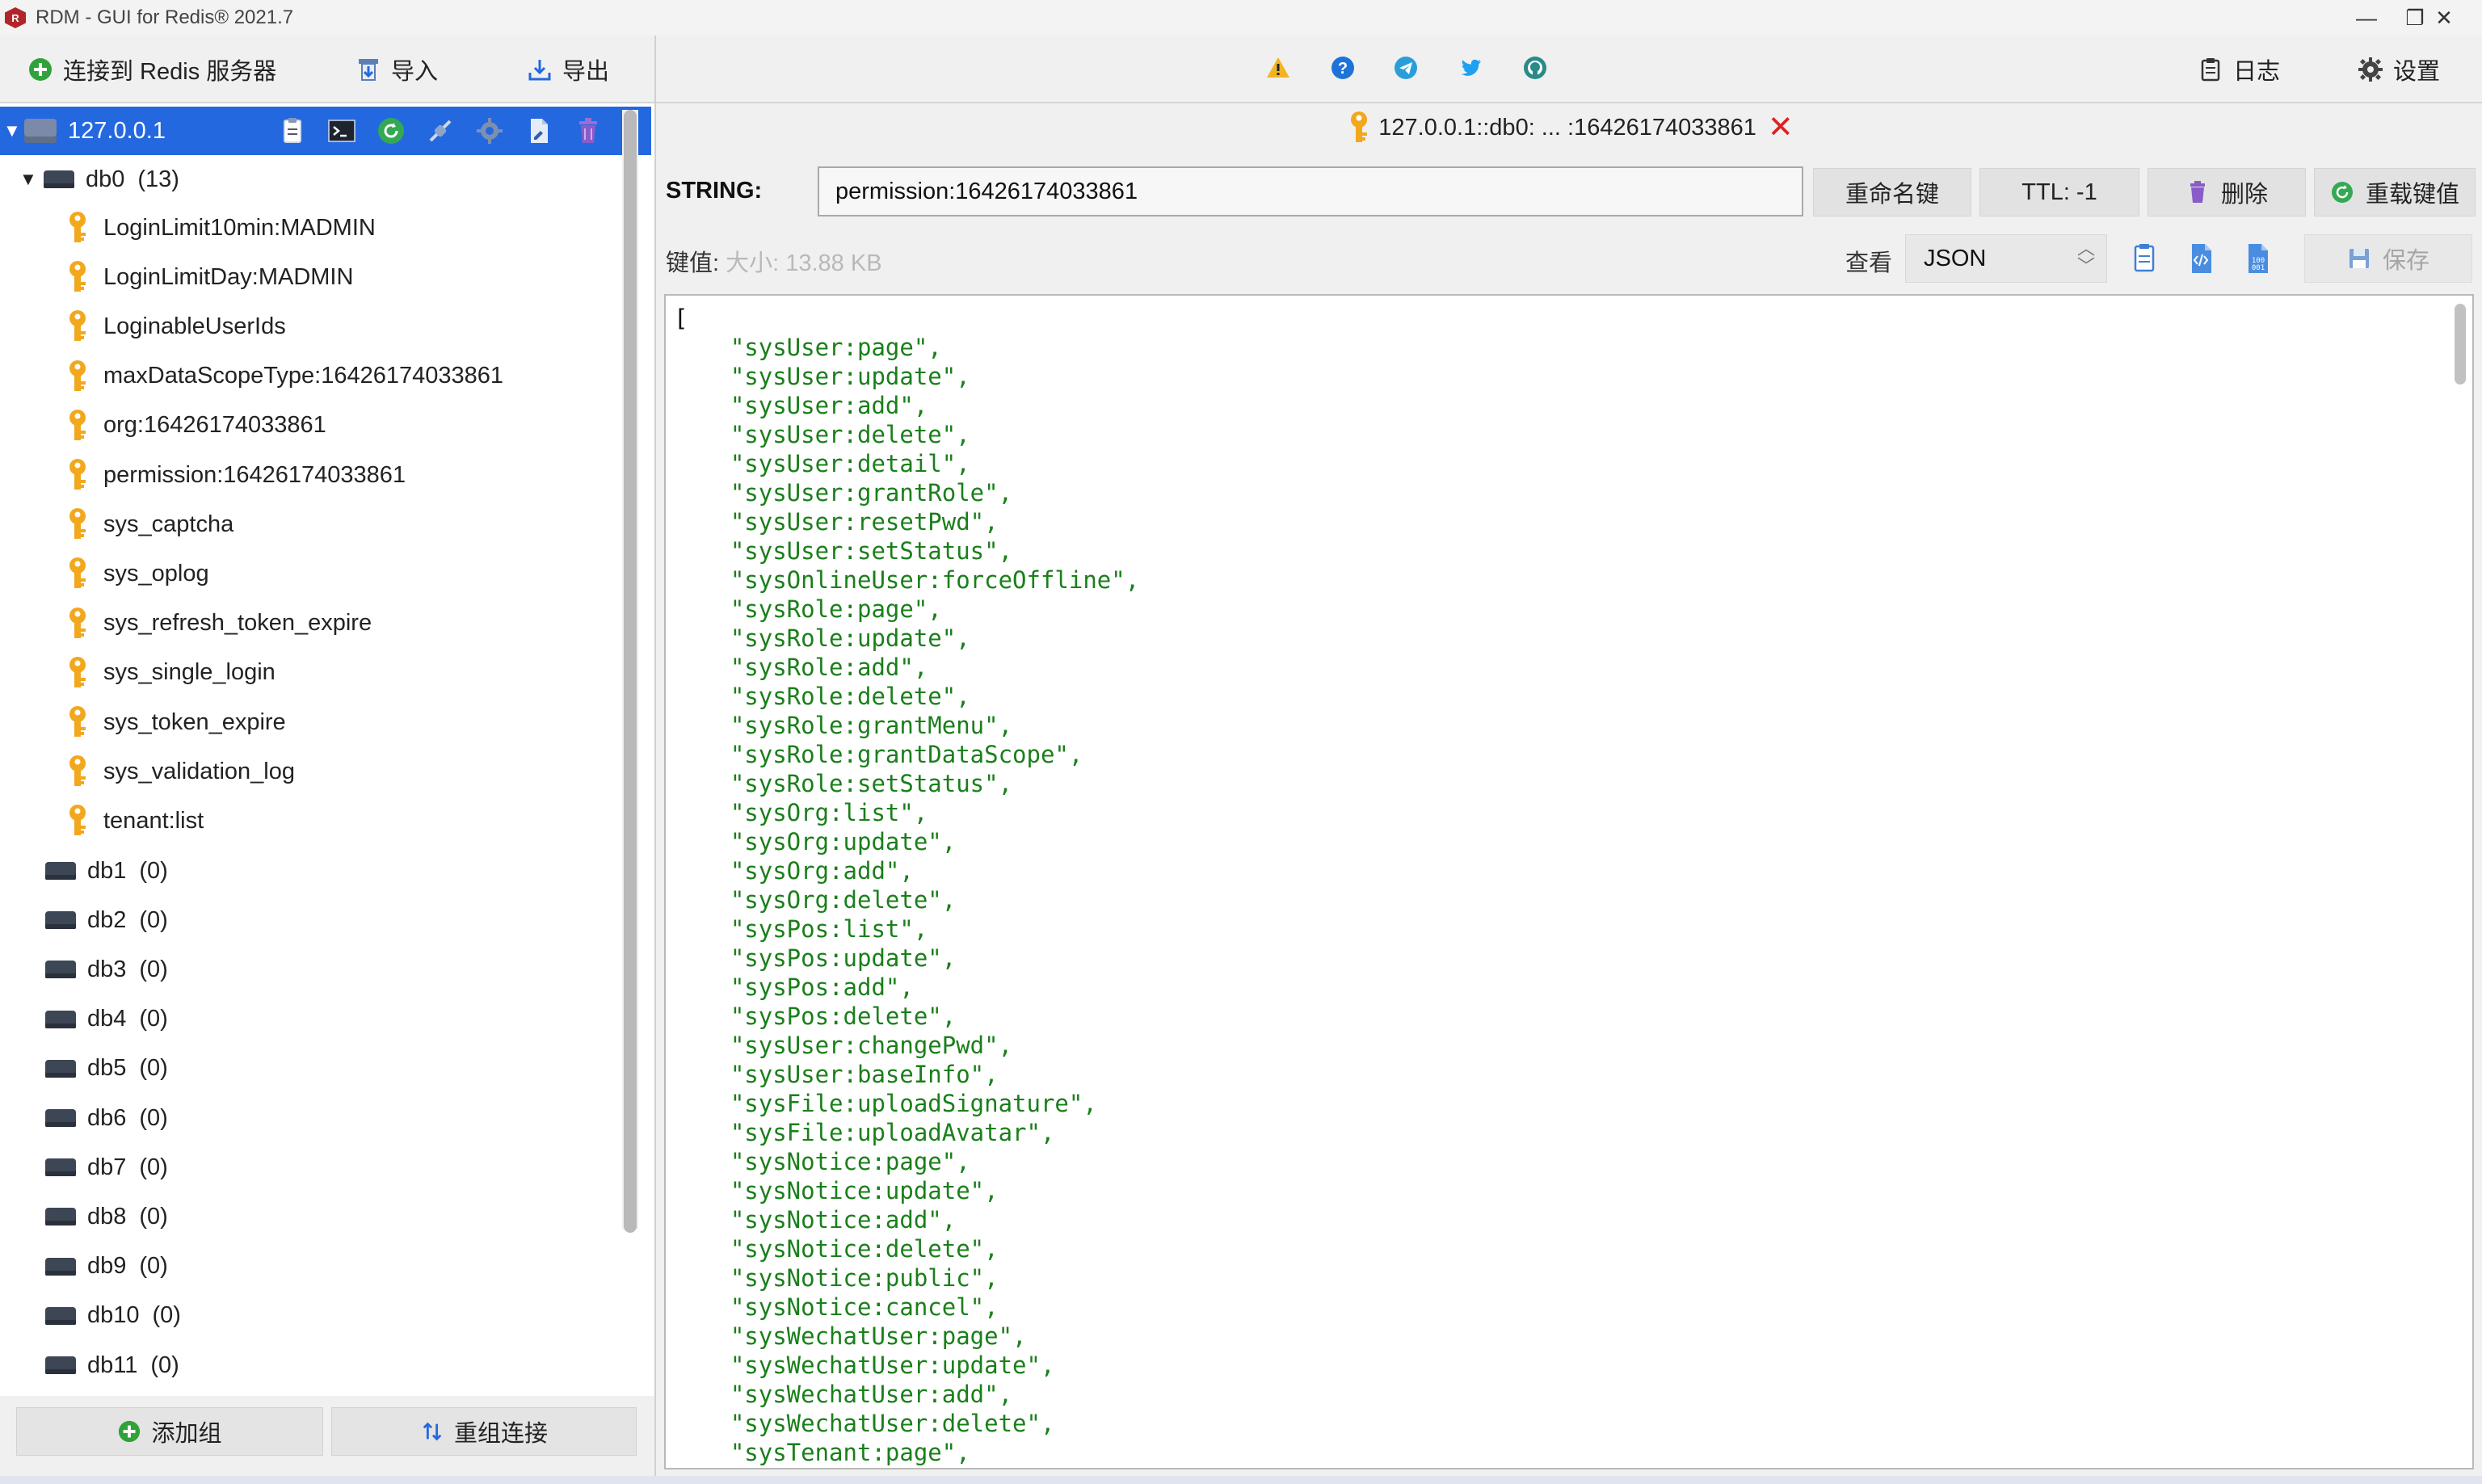 This screenshot has width=2482, height=1484. What do you see at coordinates (1343, 68) in the screenshot?
I see `help-icon: ?` at bounding box center [1343, 68].